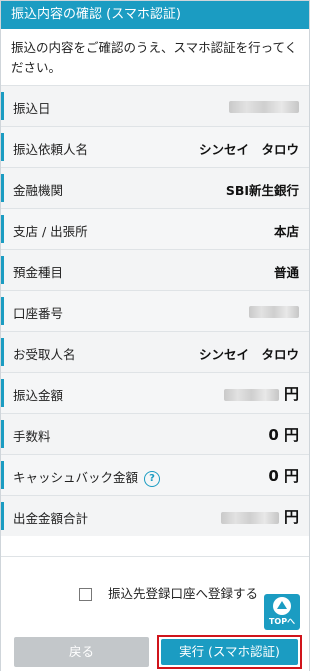 This screenshot has height=671, width=320. What do you see at coordinates (96, 14) in the screenshot?
I see `page-title: 振込内容の確認 (スマホ認証)` at bounding box center [96, 14].